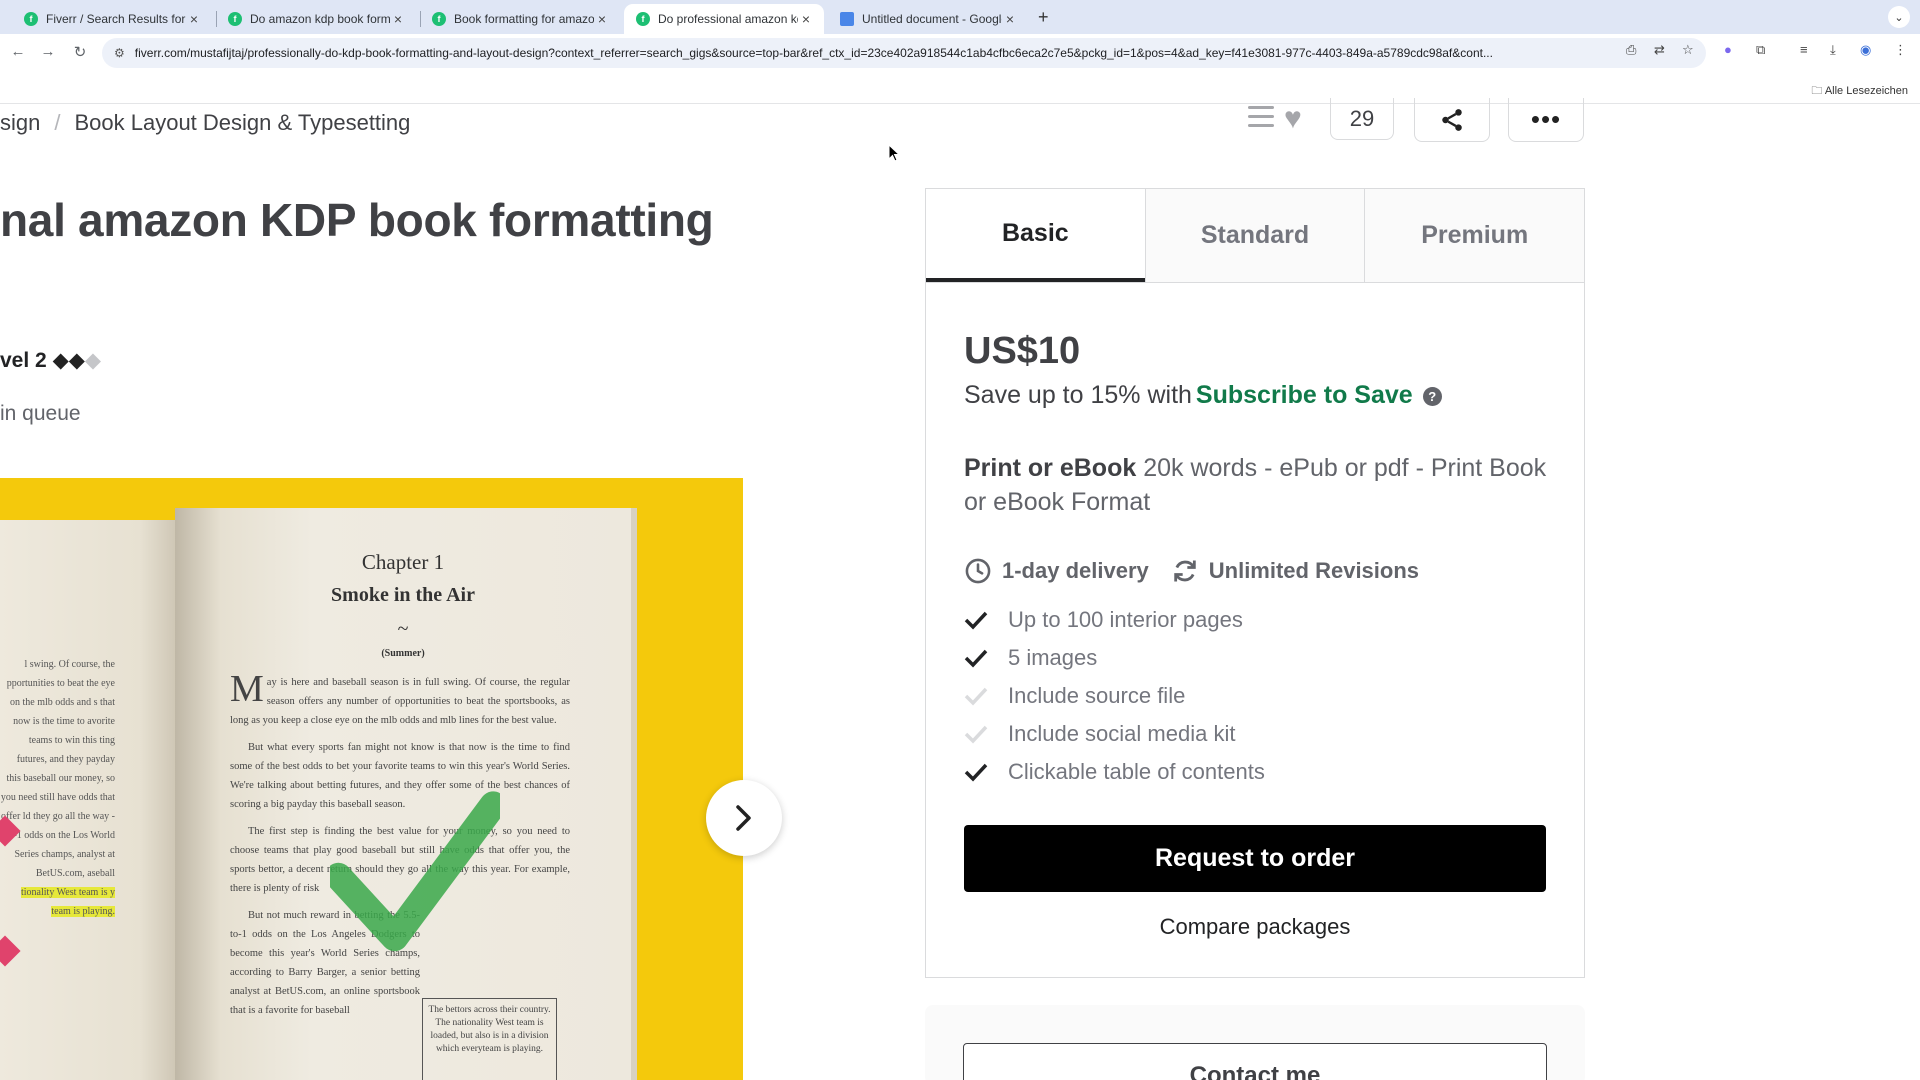  I want to click on season-label: (Summer), so click(403, 653).